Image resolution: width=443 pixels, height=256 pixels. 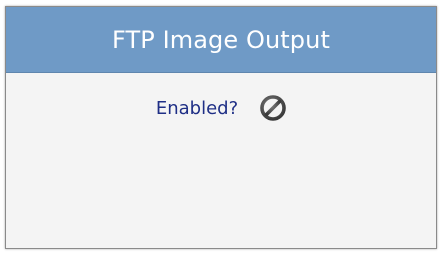 I want to click on enabled-label: Enabled?, so click(x=197, y=108).